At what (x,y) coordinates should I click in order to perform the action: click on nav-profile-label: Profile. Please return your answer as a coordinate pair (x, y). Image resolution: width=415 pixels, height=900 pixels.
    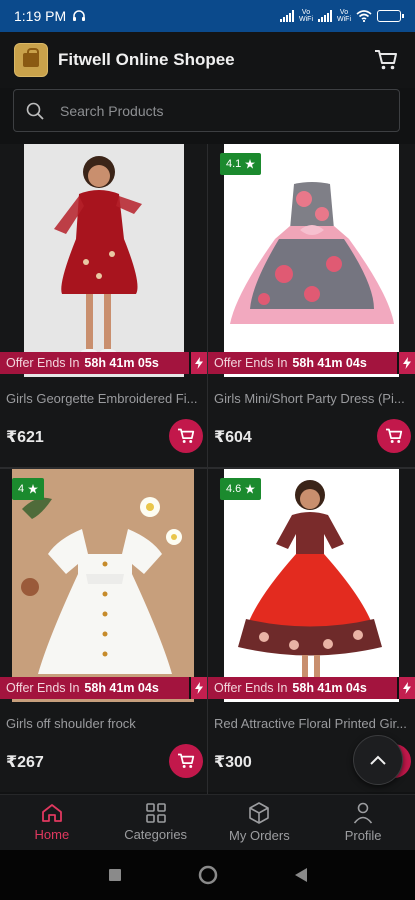
    Looking at the image, I should click on (363, 835).